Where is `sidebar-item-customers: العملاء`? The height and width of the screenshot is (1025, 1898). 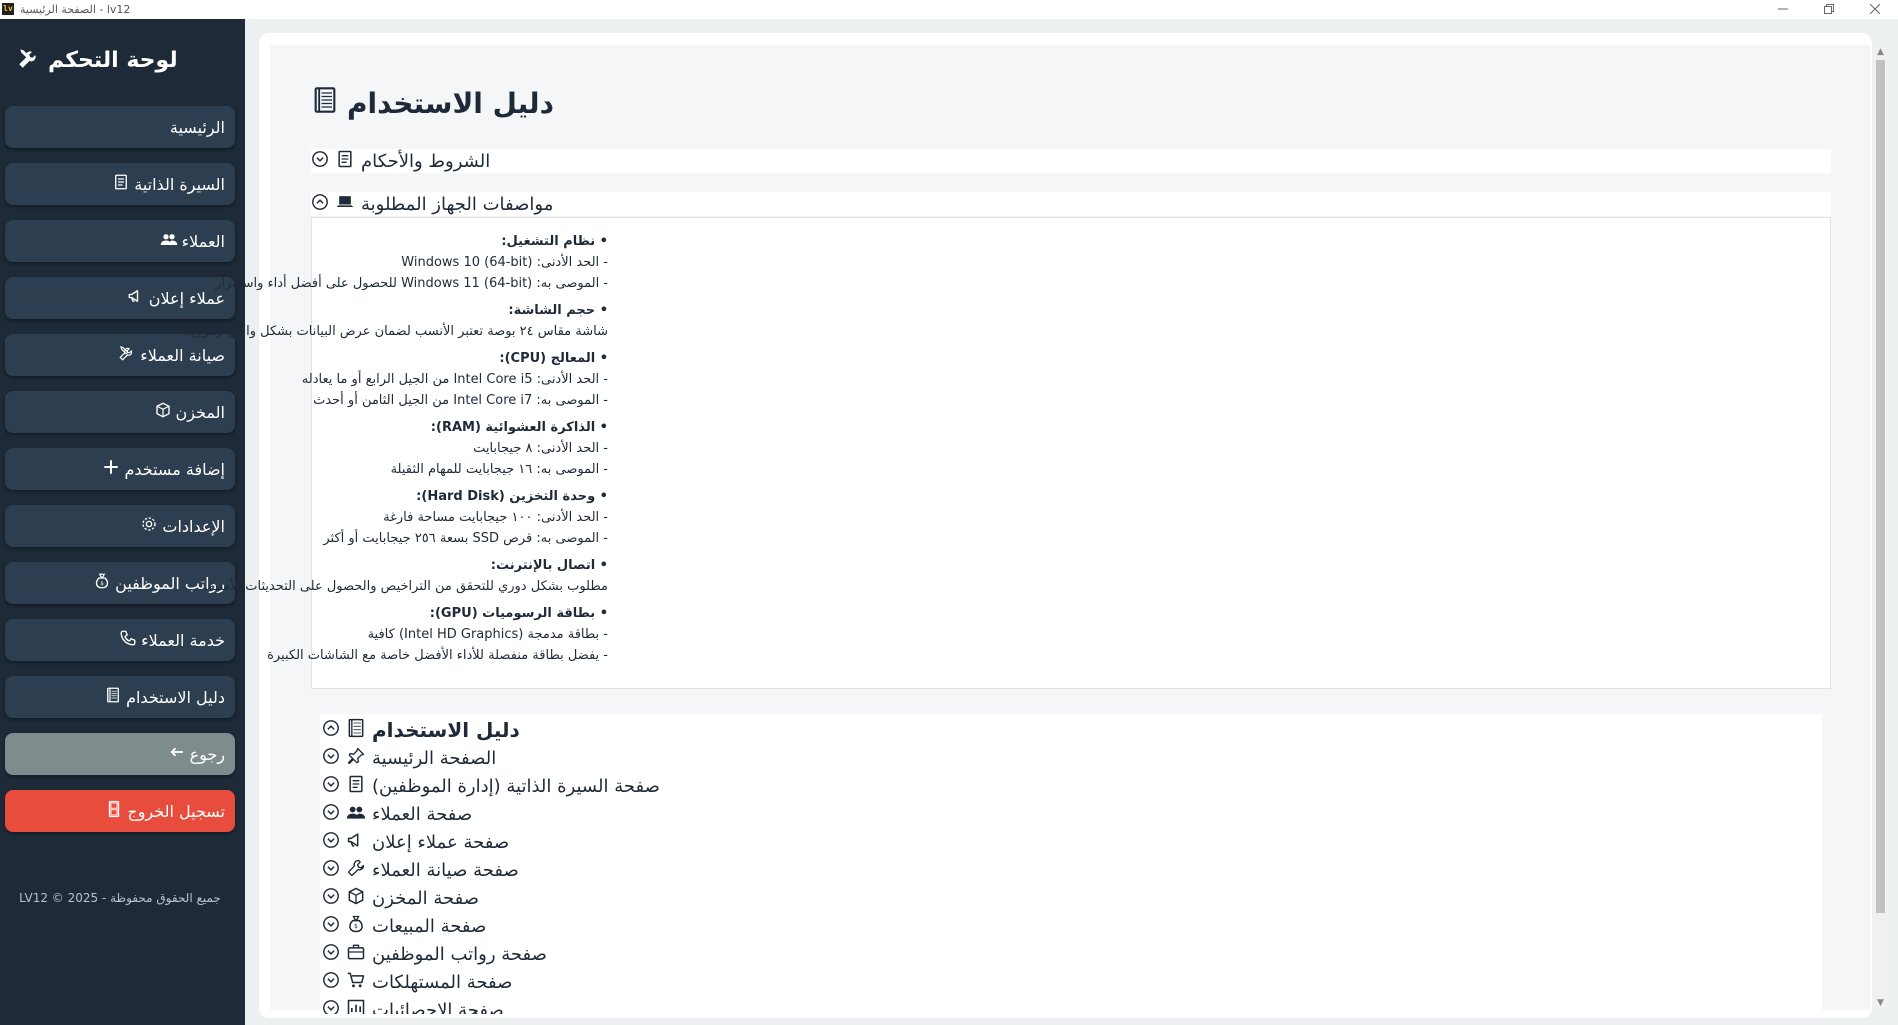 sidebar-item-customers: العملاء is located at coordinates (120, 241).